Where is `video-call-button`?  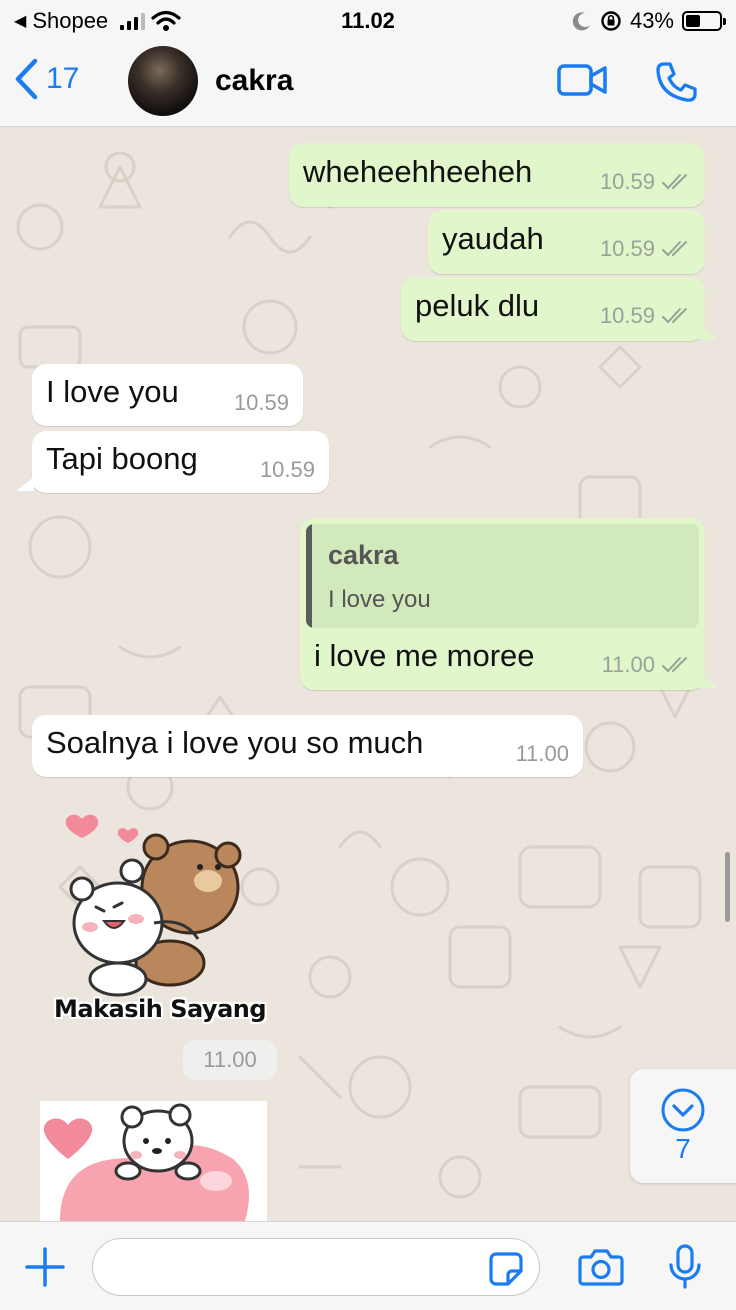
video-call-button is located at coordinates (582, 82).